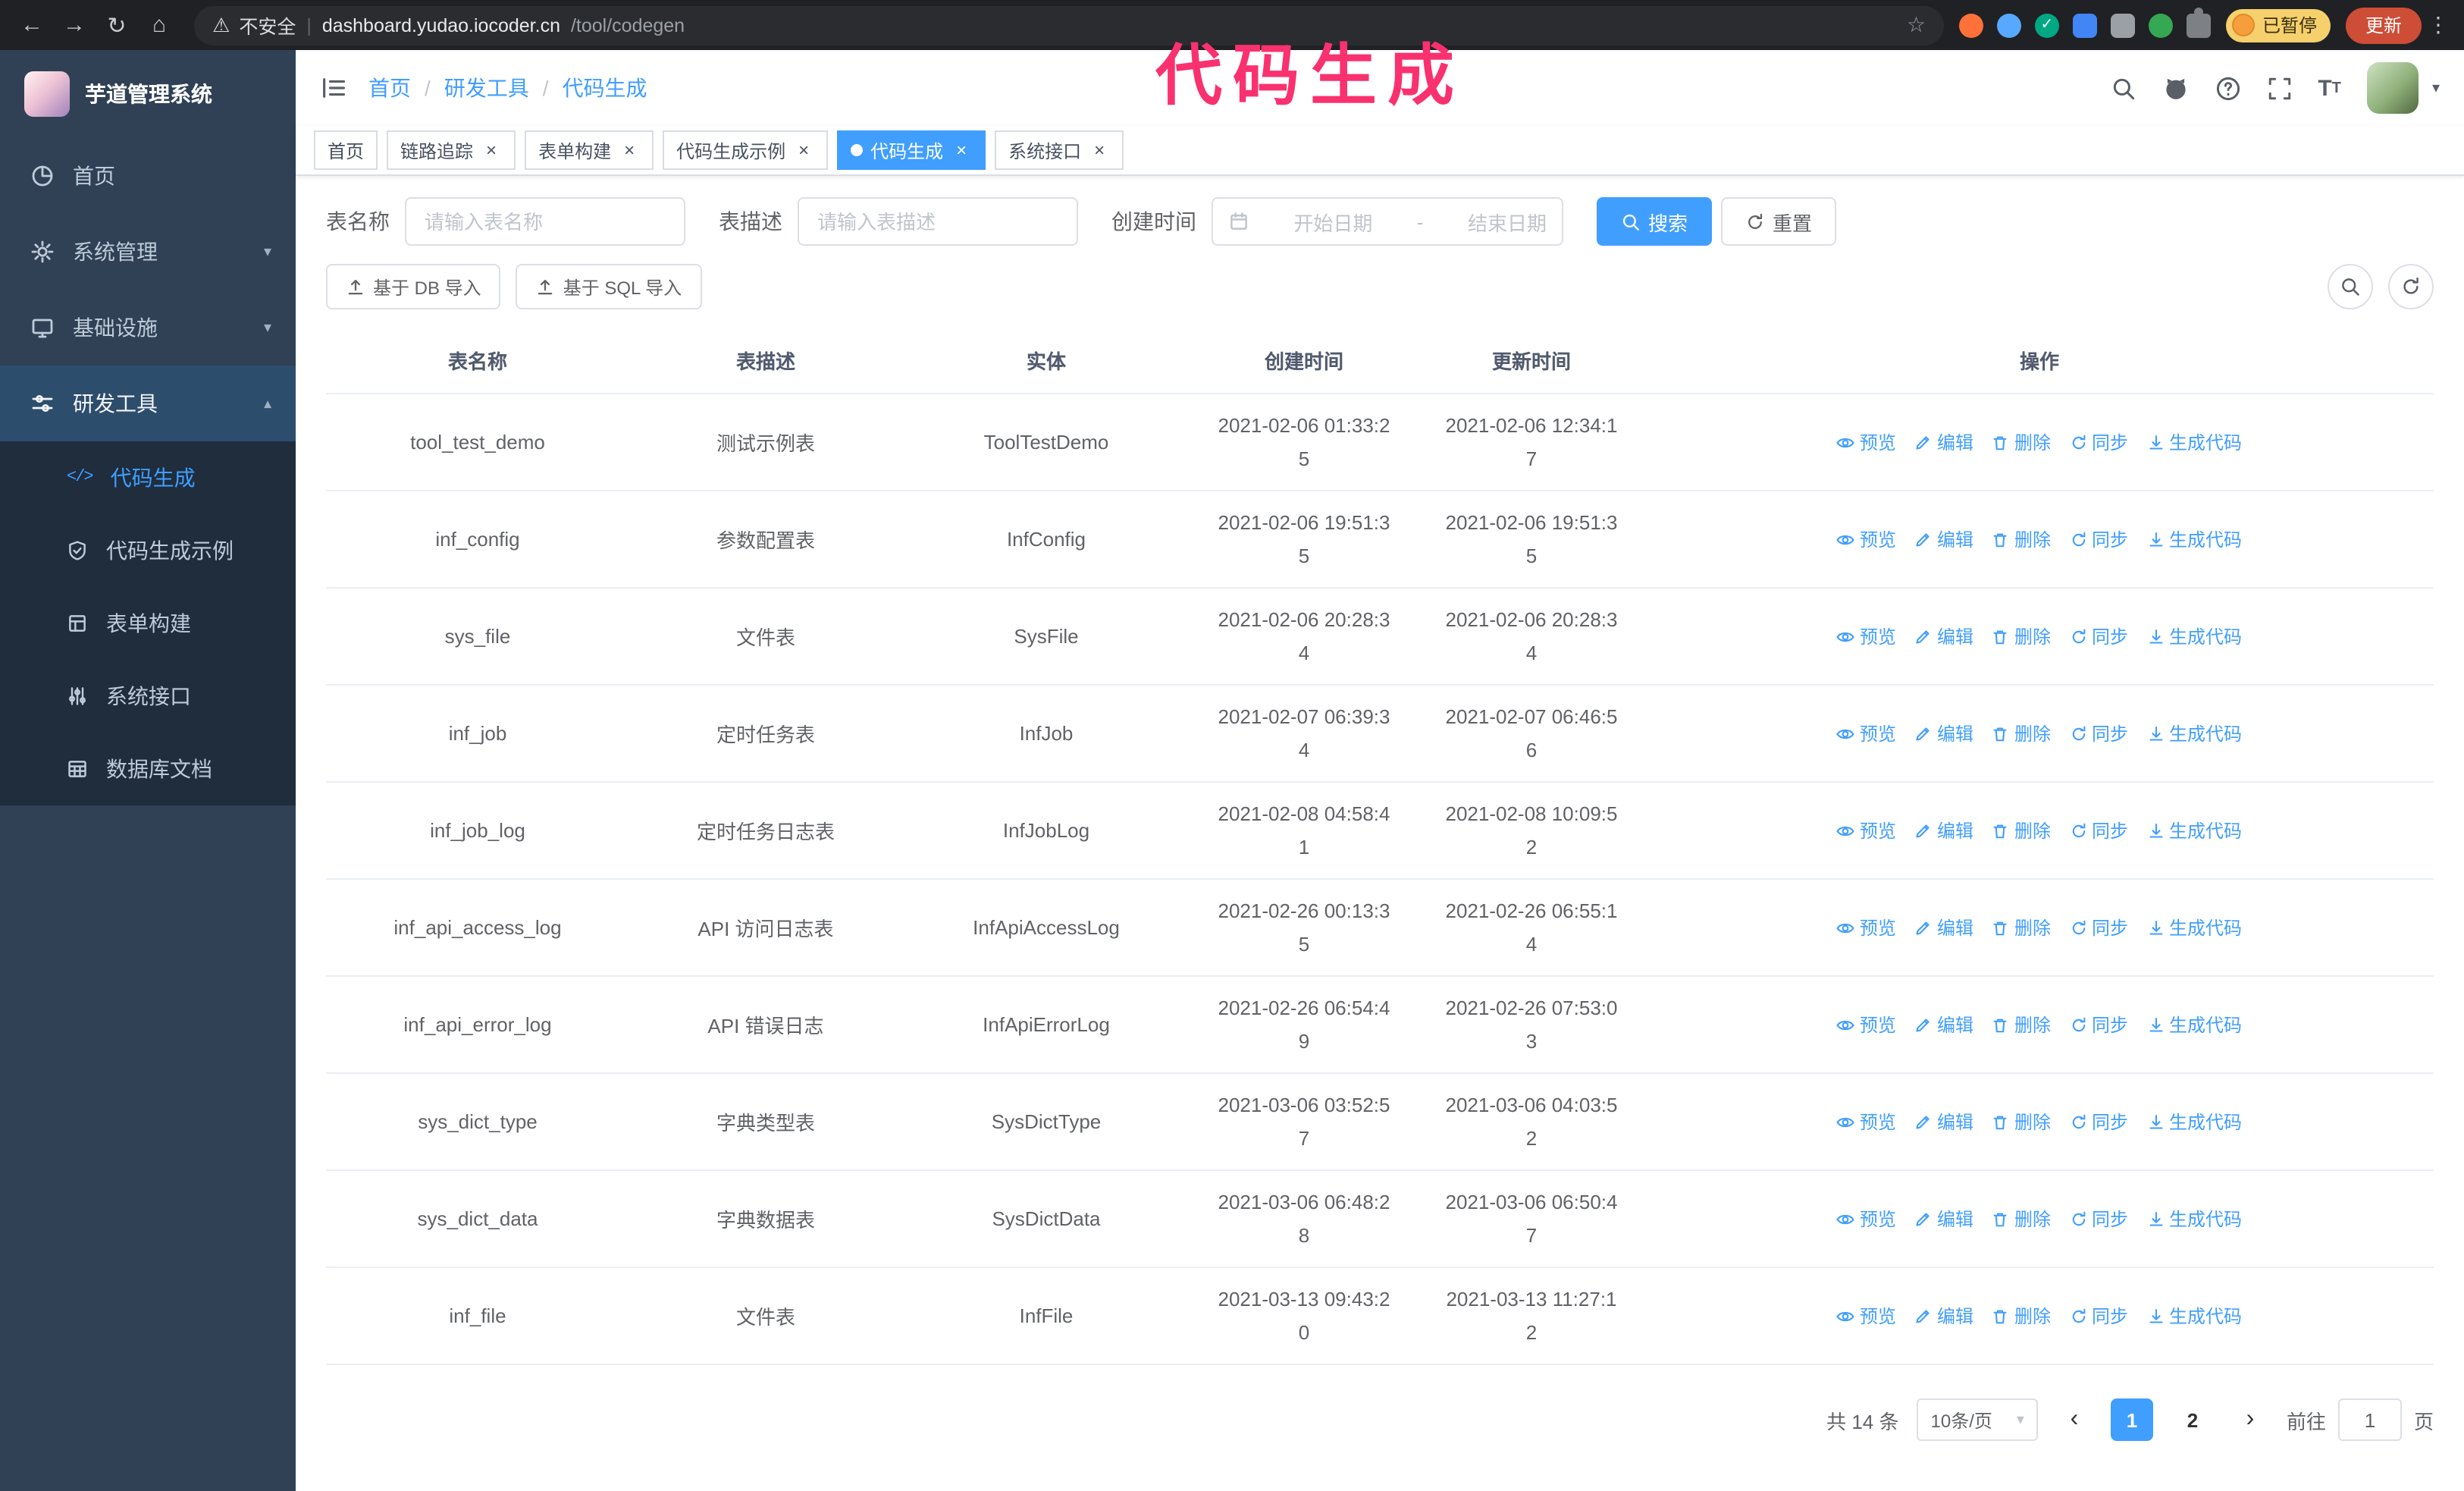  I want to click on tab-form-builder: 表单构建 ×, so click(590, 150).